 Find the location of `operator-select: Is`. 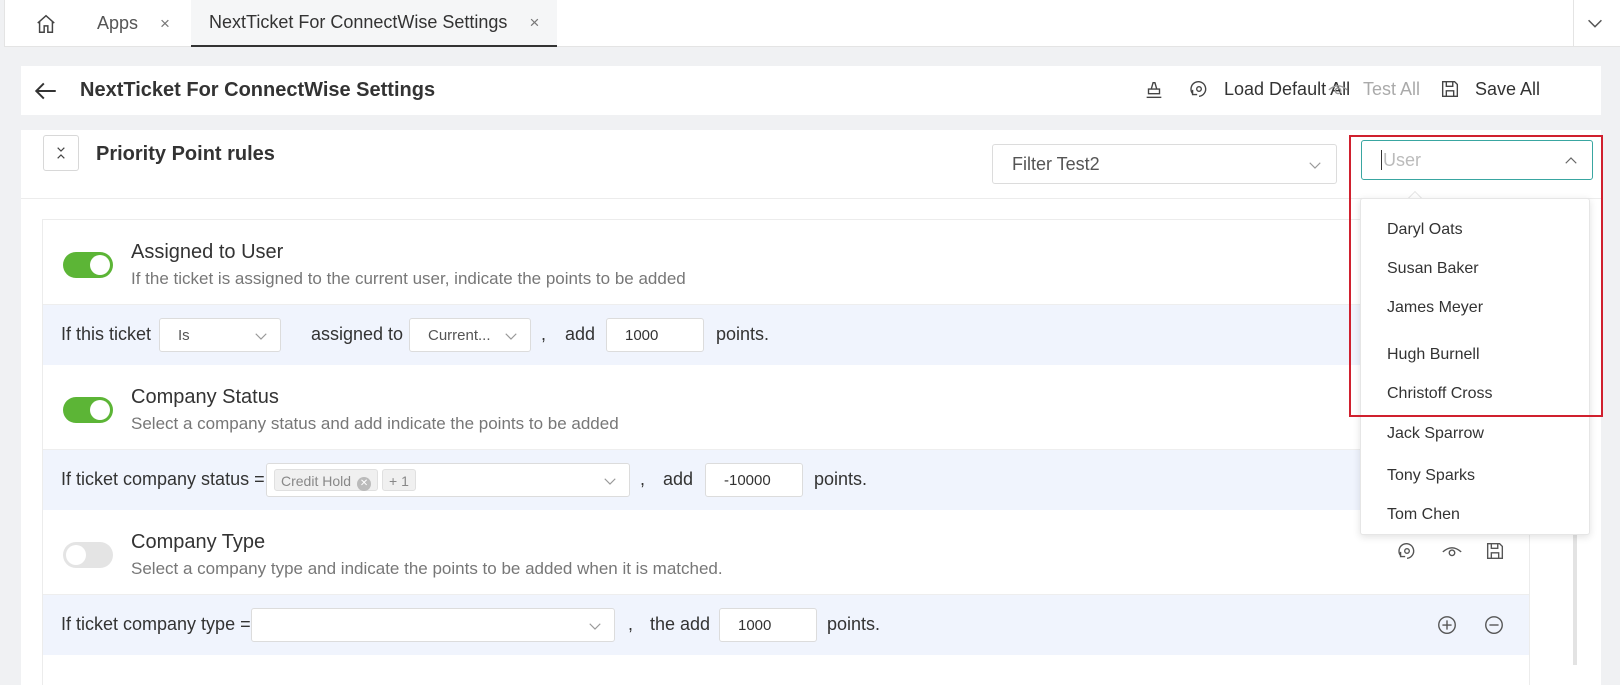

operator-select: Is is located at coordinates (220, 335).